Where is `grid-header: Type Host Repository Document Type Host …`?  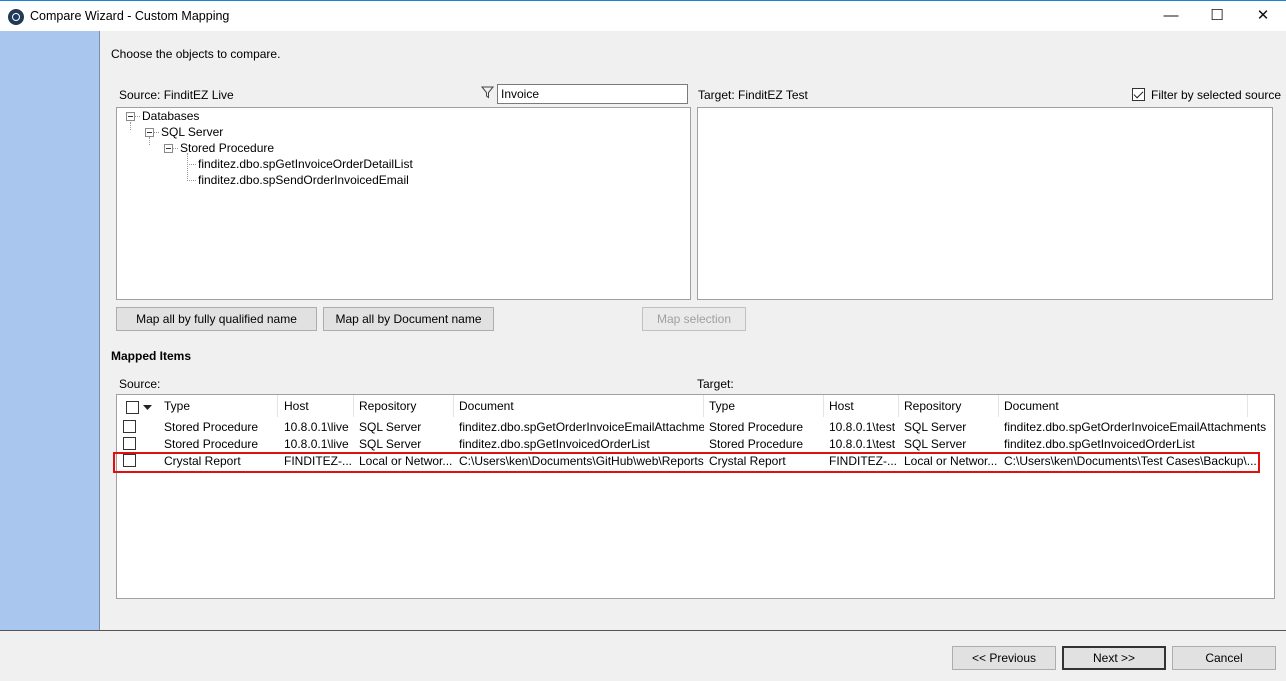 grid-header: Type Host Repository Document Type Host … is located at coordinates (695, 406).